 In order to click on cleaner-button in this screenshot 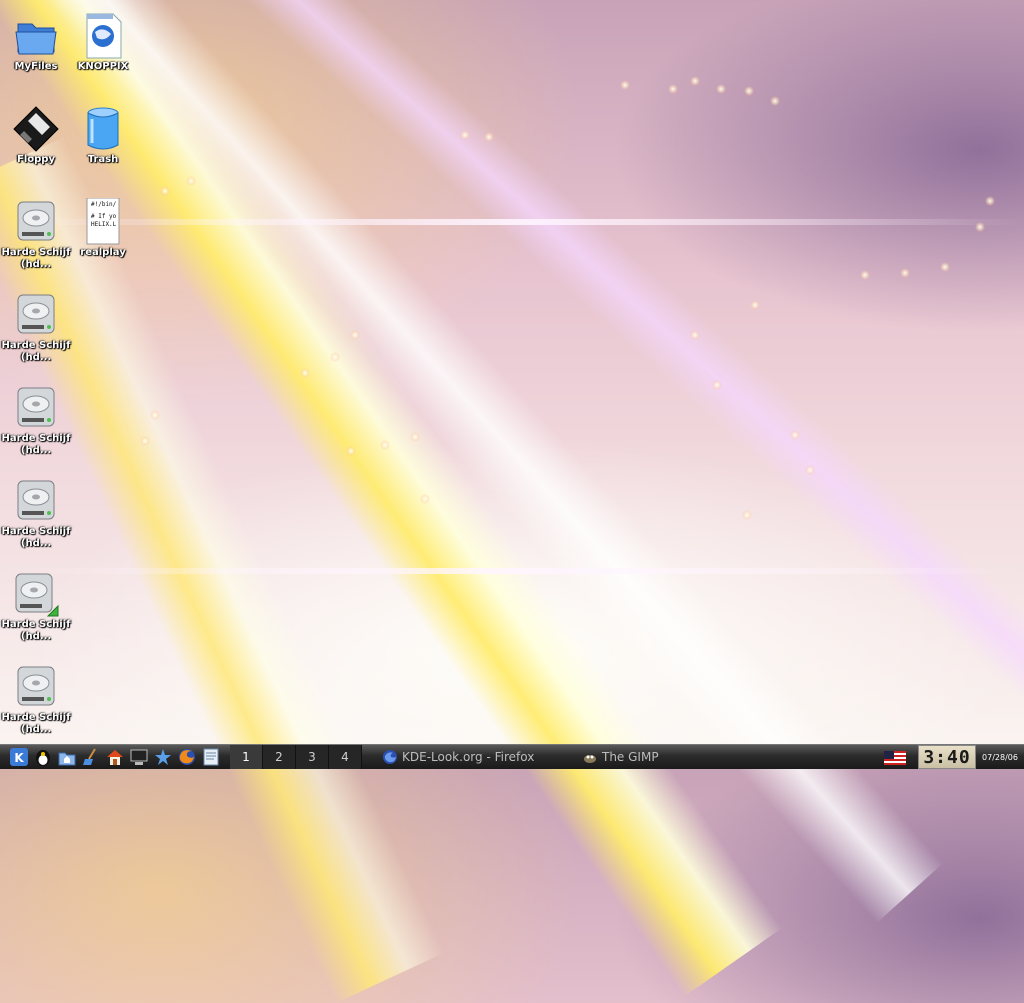, I will do `click(91, 757)`.